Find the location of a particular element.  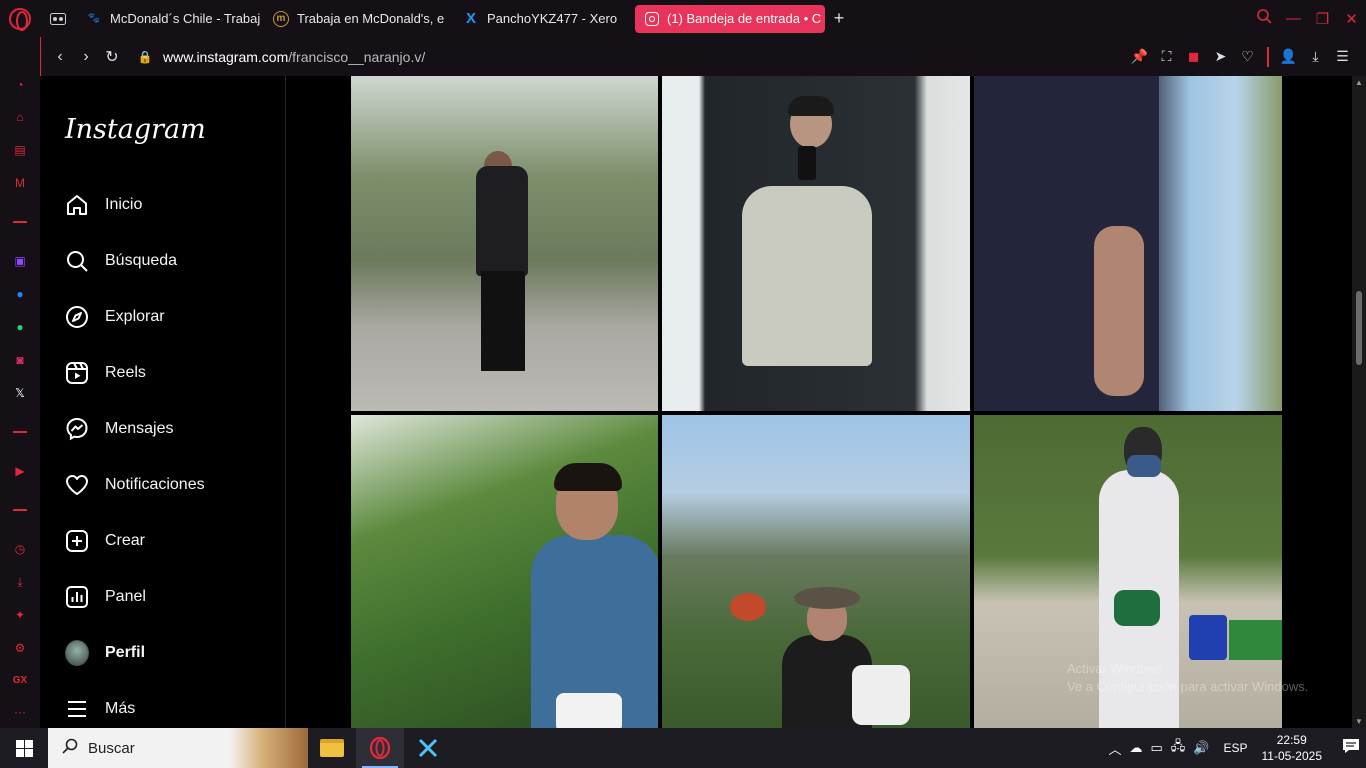

more-icon: ··· is located at coordinates (20, 712).